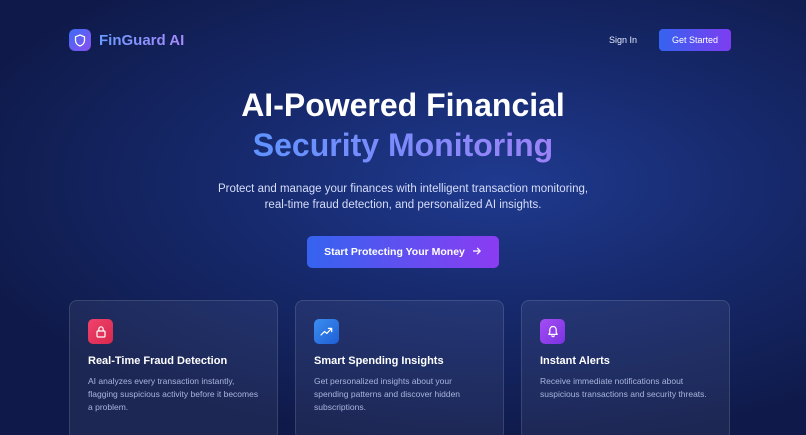 Image resolution: width=806 pixels, height=435 pixels. I want to click on brand-logo: FinGuard AI, so click(126, 40).